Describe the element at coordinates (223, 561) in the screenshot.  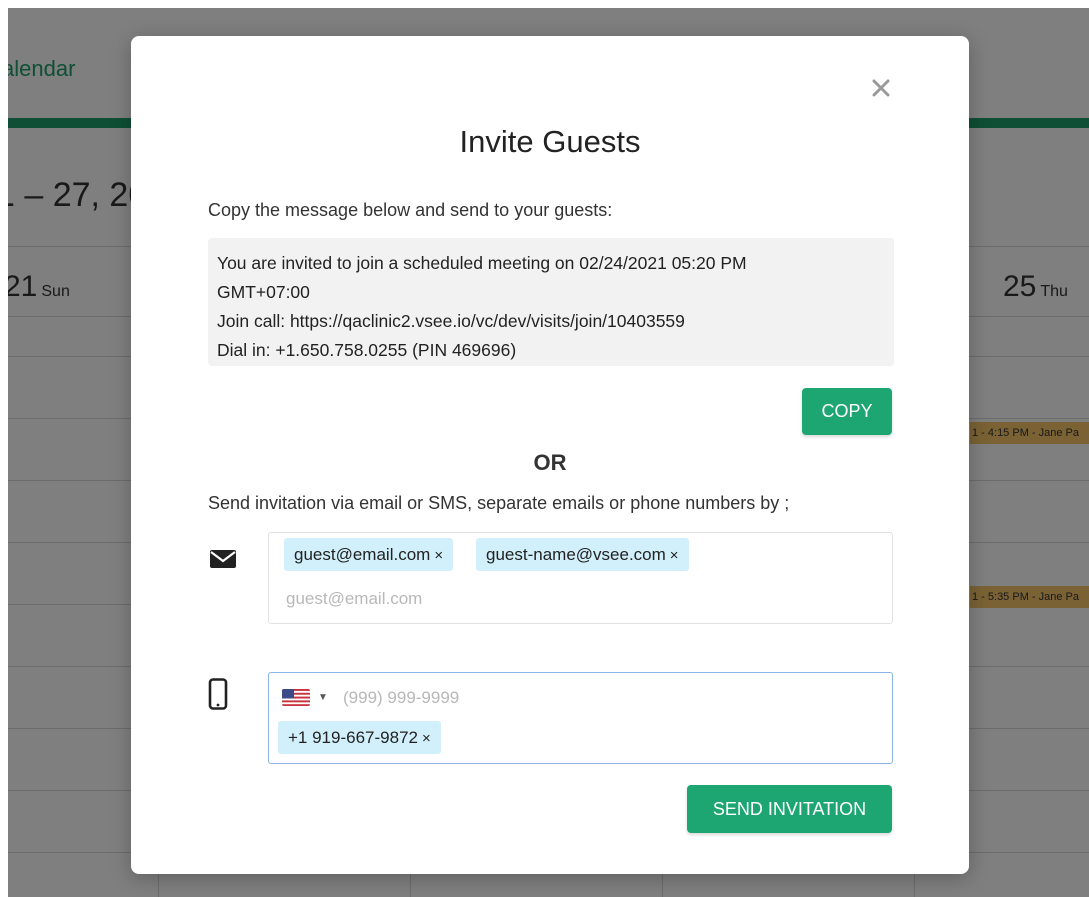
I see `envelope-icon` at that location.